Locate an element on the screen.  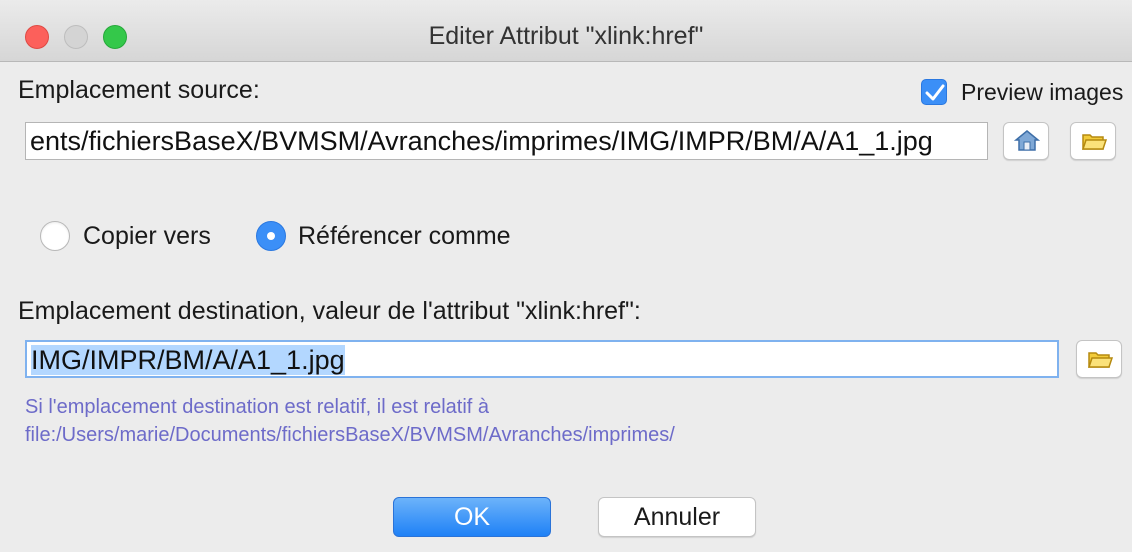
destination-path-field: IMG/IMPR/BM/A/A1_1.jpg is located at coordinates (542, 359).